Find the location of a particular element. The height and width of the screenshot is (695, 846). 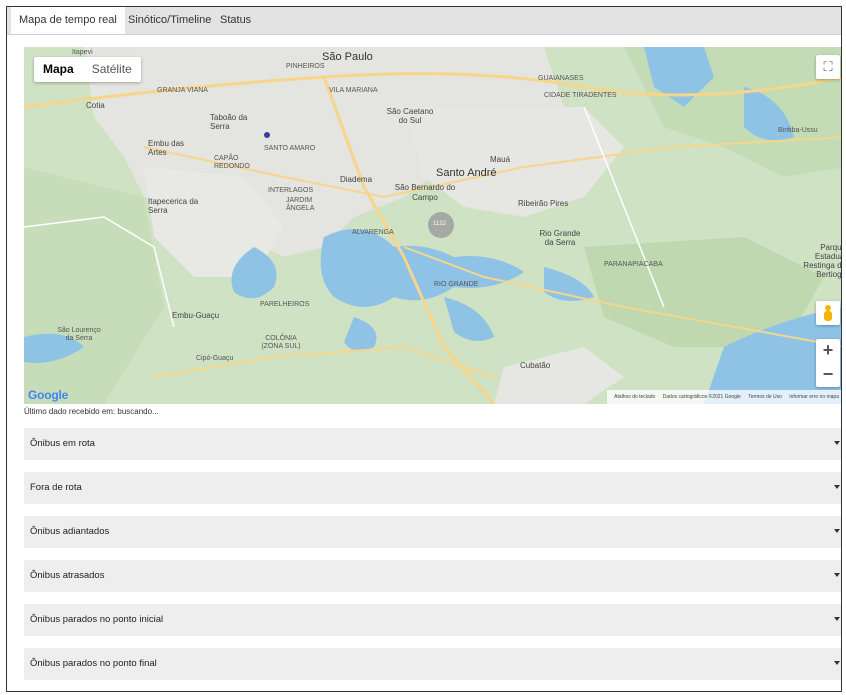

map-type-control: Mapa Satélite is located at coordinates (87, 69).